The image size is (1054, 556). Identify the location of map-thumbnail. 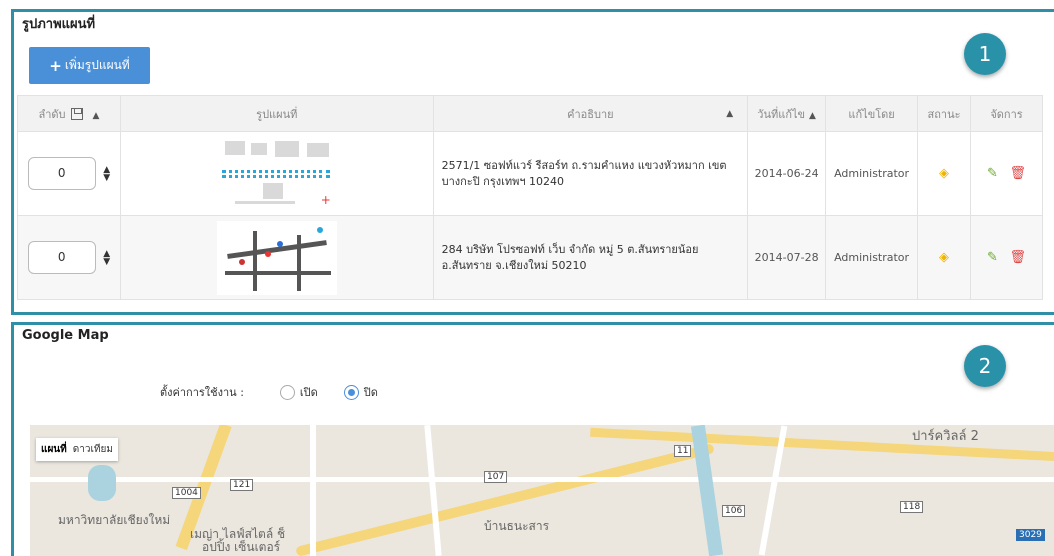
(276, 257).